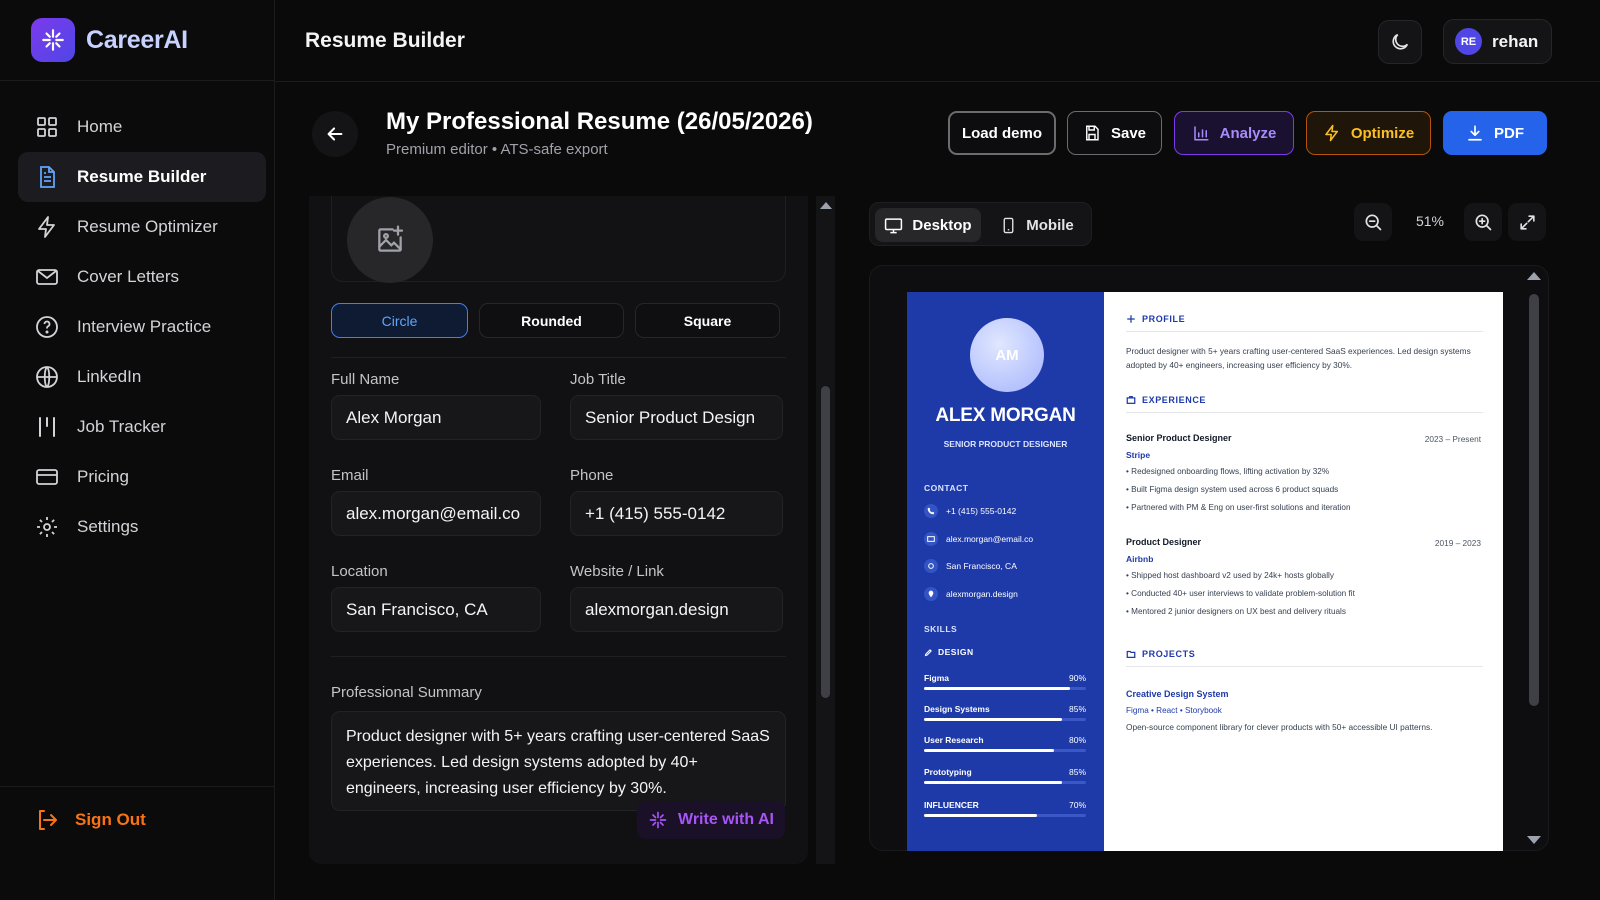 Image resolution: width=1600 pixels, height=900 pixels. I want to click on phone-icon, so click(931, 511).